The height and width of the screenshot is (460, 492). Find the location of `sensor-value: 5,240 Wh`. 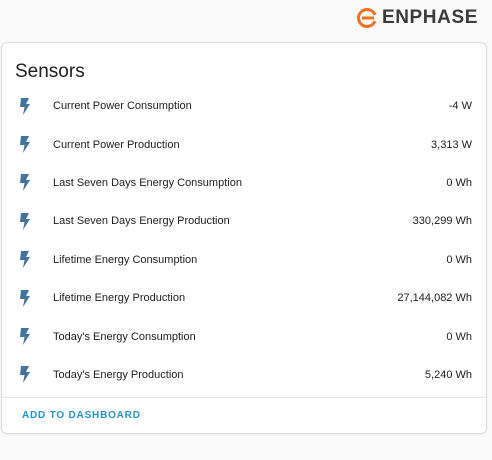

sensor-value: 5,240 Wh is located at coordinates (448, 374).